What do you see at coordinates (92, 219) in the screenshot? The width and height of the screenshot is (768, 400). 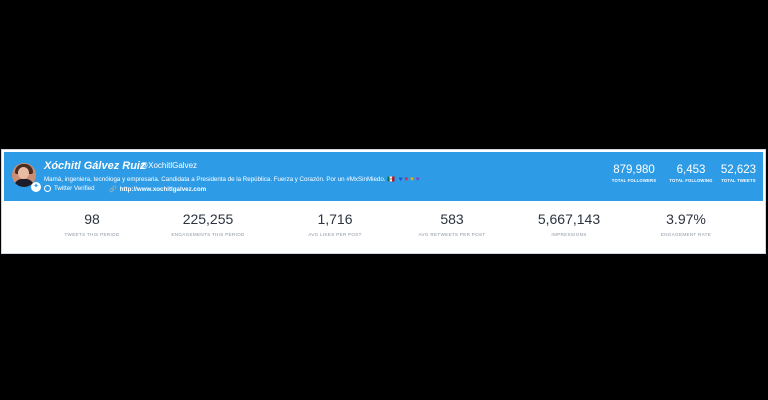 I see `stat-value: 98` at bounding box center [92, 219].